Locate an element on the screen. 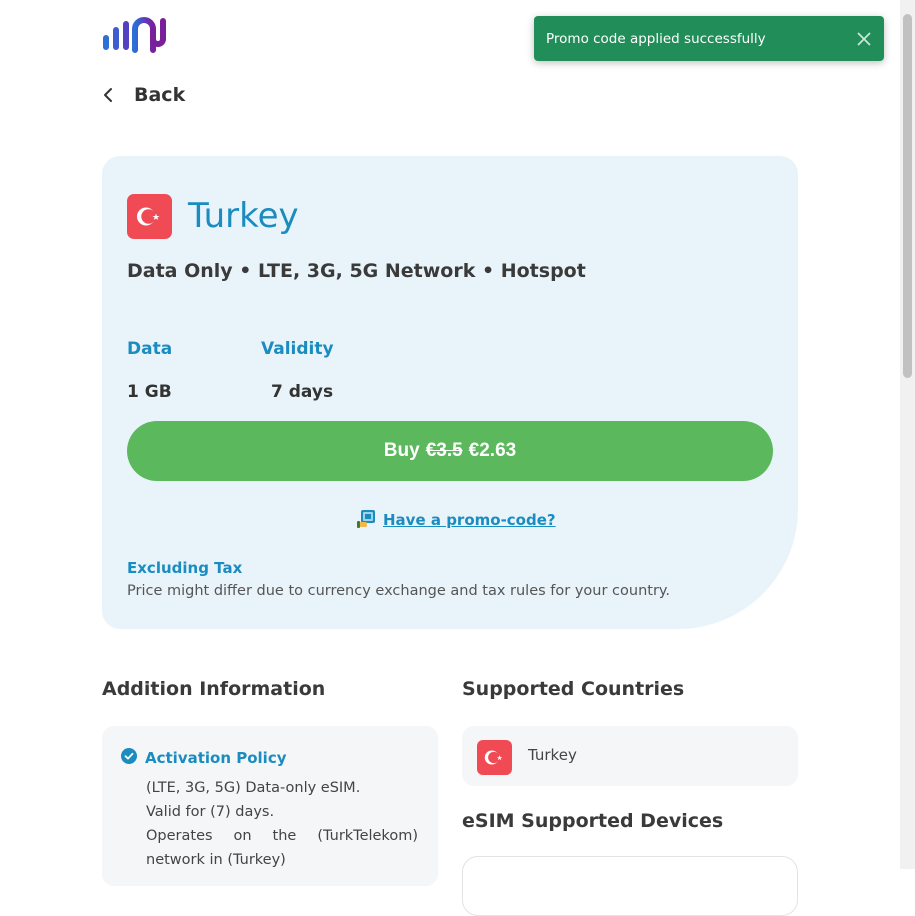  policy-word: (TurkTelekom) is located at coordinates (367, 836).